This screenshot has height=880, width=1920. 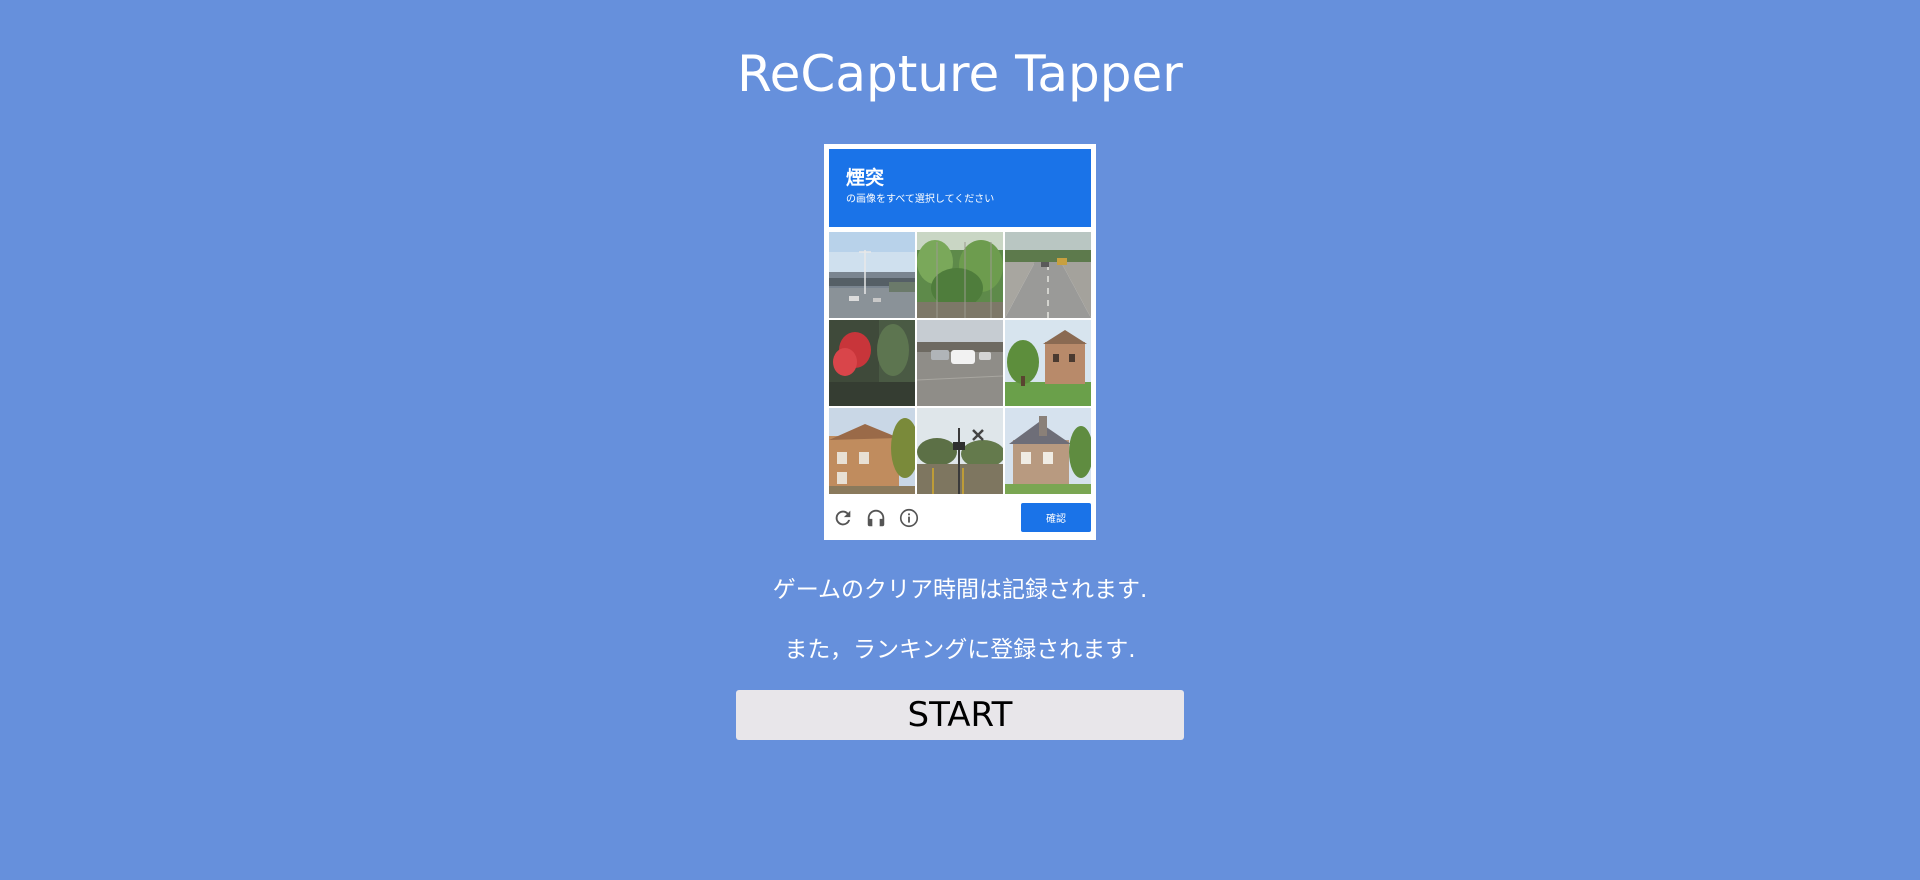 I want to click on road-image, so click(x=1048, y=275).